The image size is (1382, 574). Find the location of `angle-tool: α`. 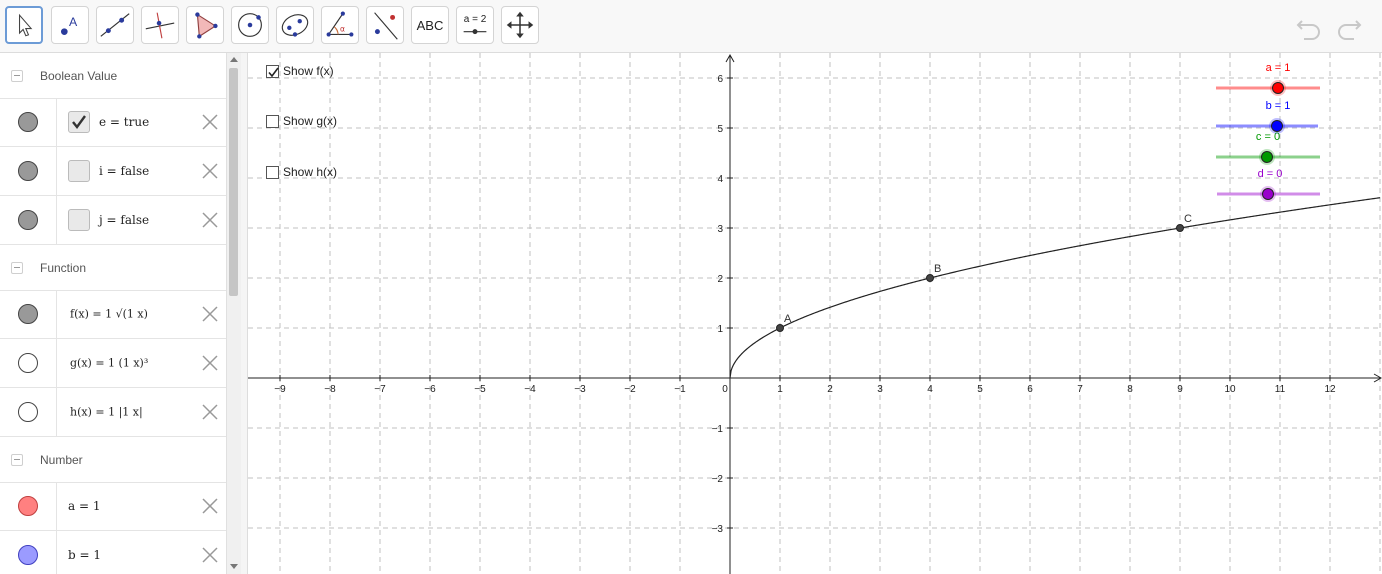

angle-tool: α is located at coordinates (340, 25).